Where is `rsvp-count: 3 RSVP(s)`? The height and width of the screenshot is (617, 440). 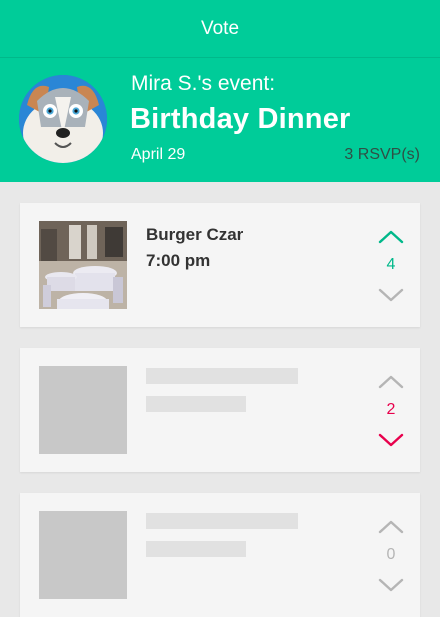
rsvp-count: 3 RSVP(s) is located at coordinates (382, 155).